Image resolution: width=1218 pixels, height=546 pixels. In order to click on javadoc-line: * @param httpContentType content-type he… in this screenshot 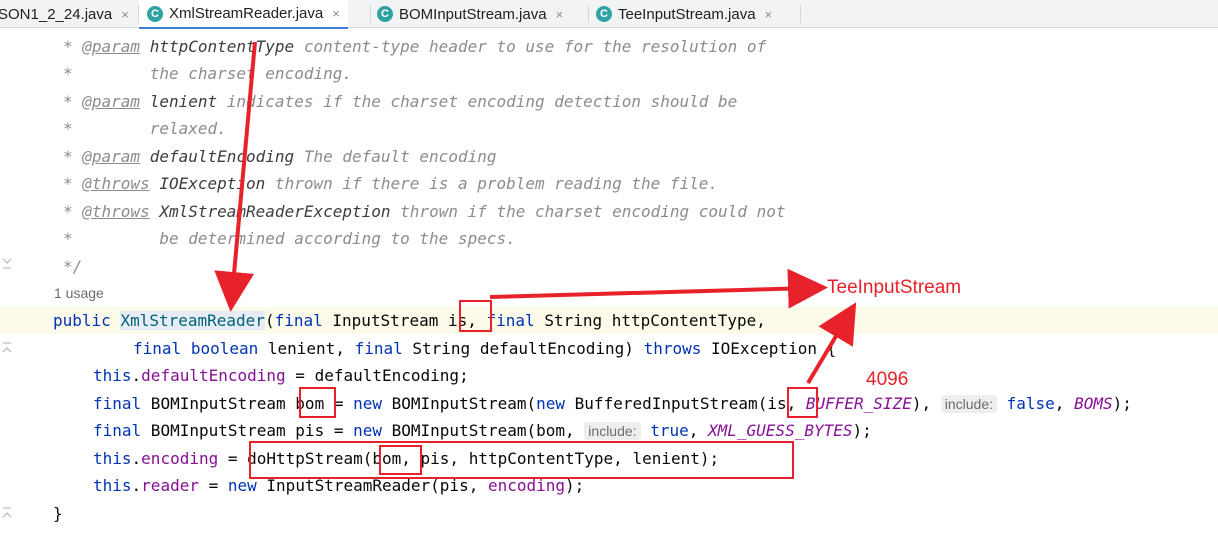, I will do `click(415, 46)`.